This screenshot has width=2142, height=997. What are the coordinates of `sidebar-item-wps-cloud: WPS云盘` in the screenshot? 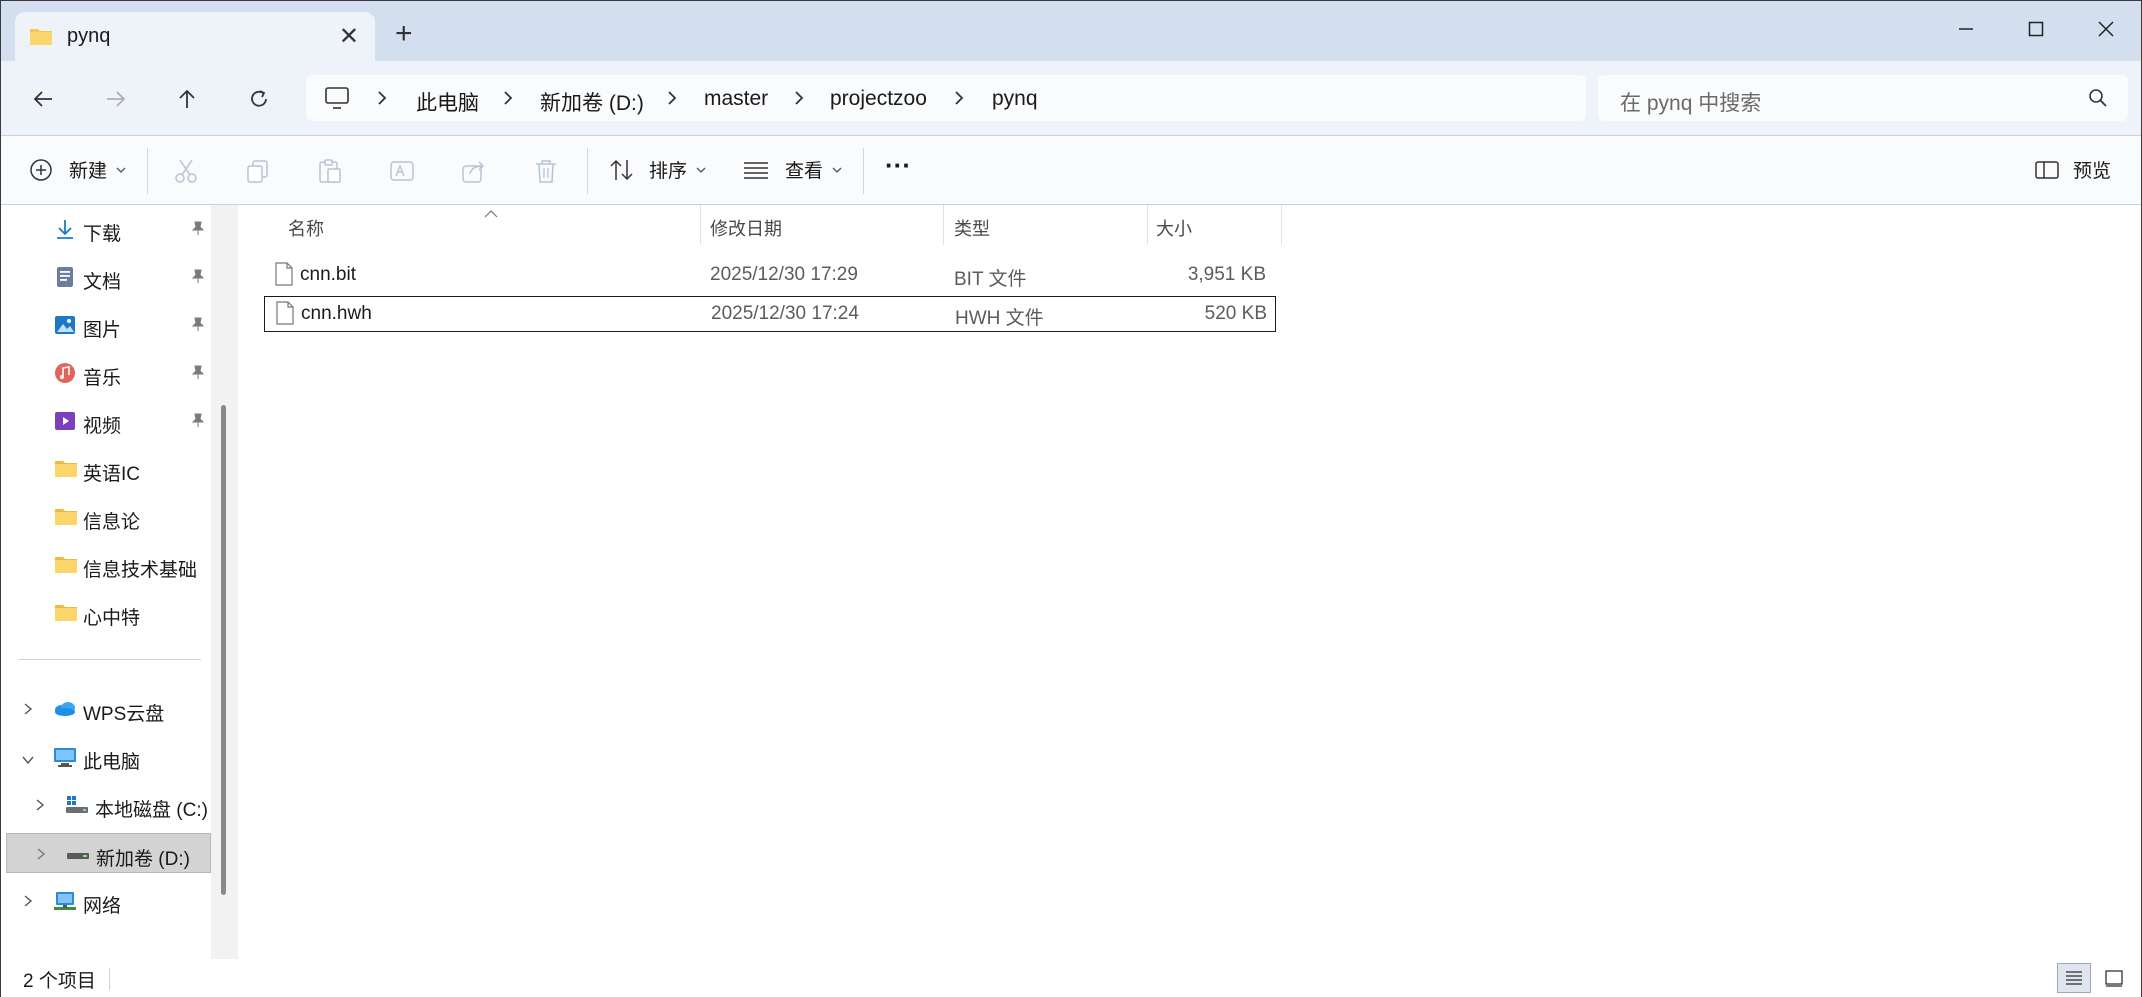 It's located at (106, 709).